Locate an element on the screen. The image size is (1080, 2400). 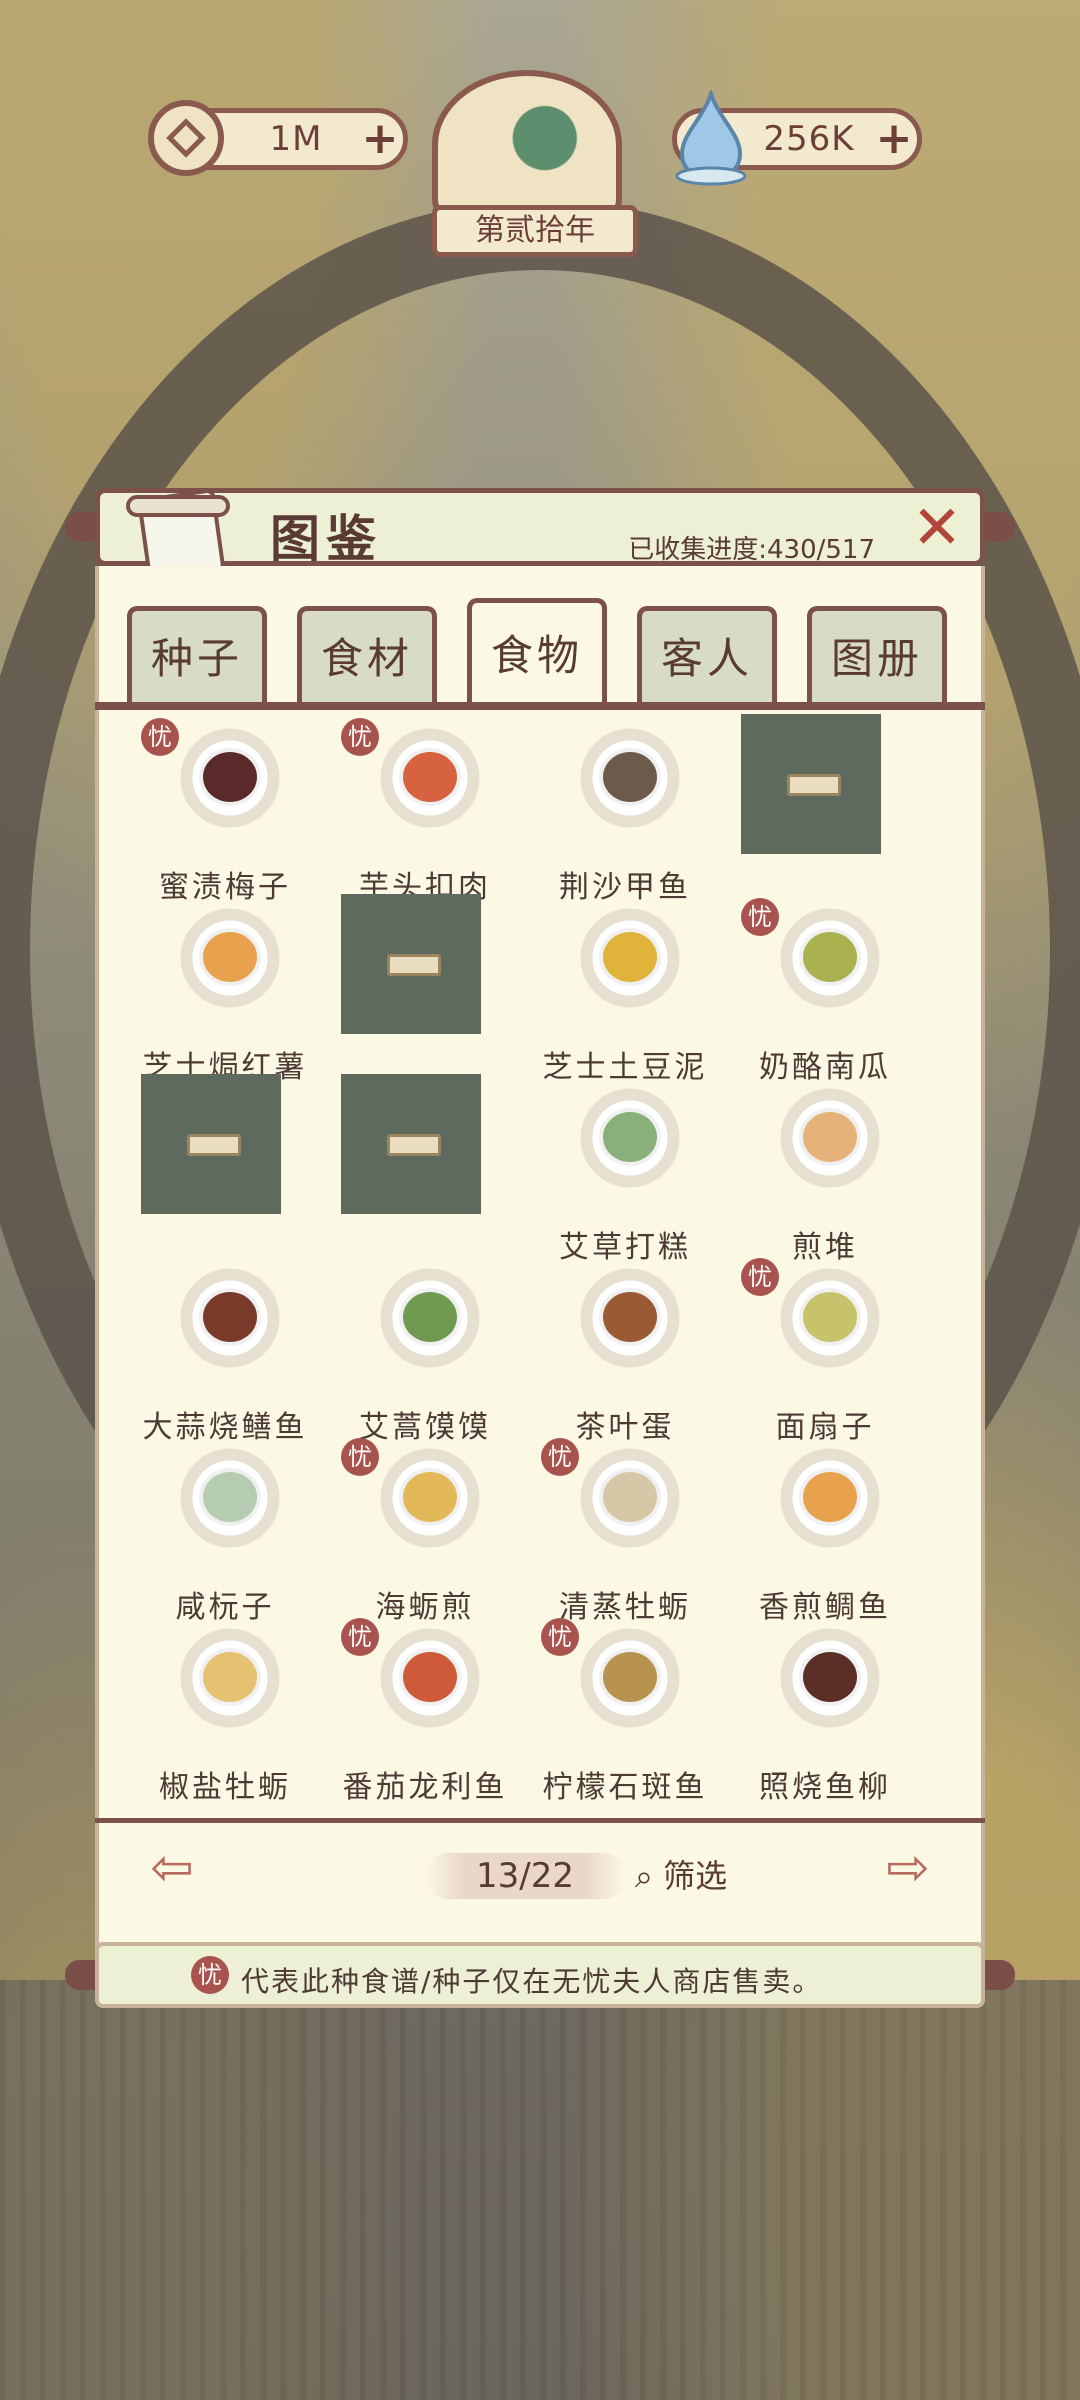
food-item: 大蒜烧鳝鱼 is located at coordinates (225, 1358).